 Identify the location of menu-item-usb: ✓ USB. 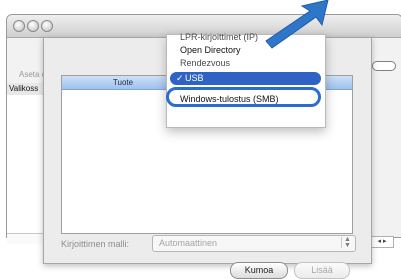
(245, 78).